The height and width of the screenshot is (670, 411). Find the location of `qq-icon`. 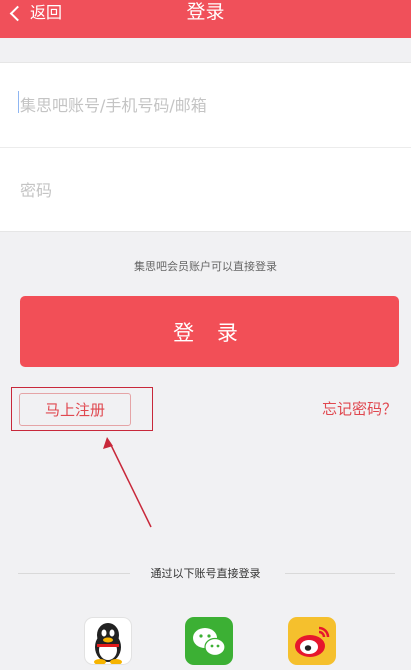

qq-icon is located at coordinates (108, 643).